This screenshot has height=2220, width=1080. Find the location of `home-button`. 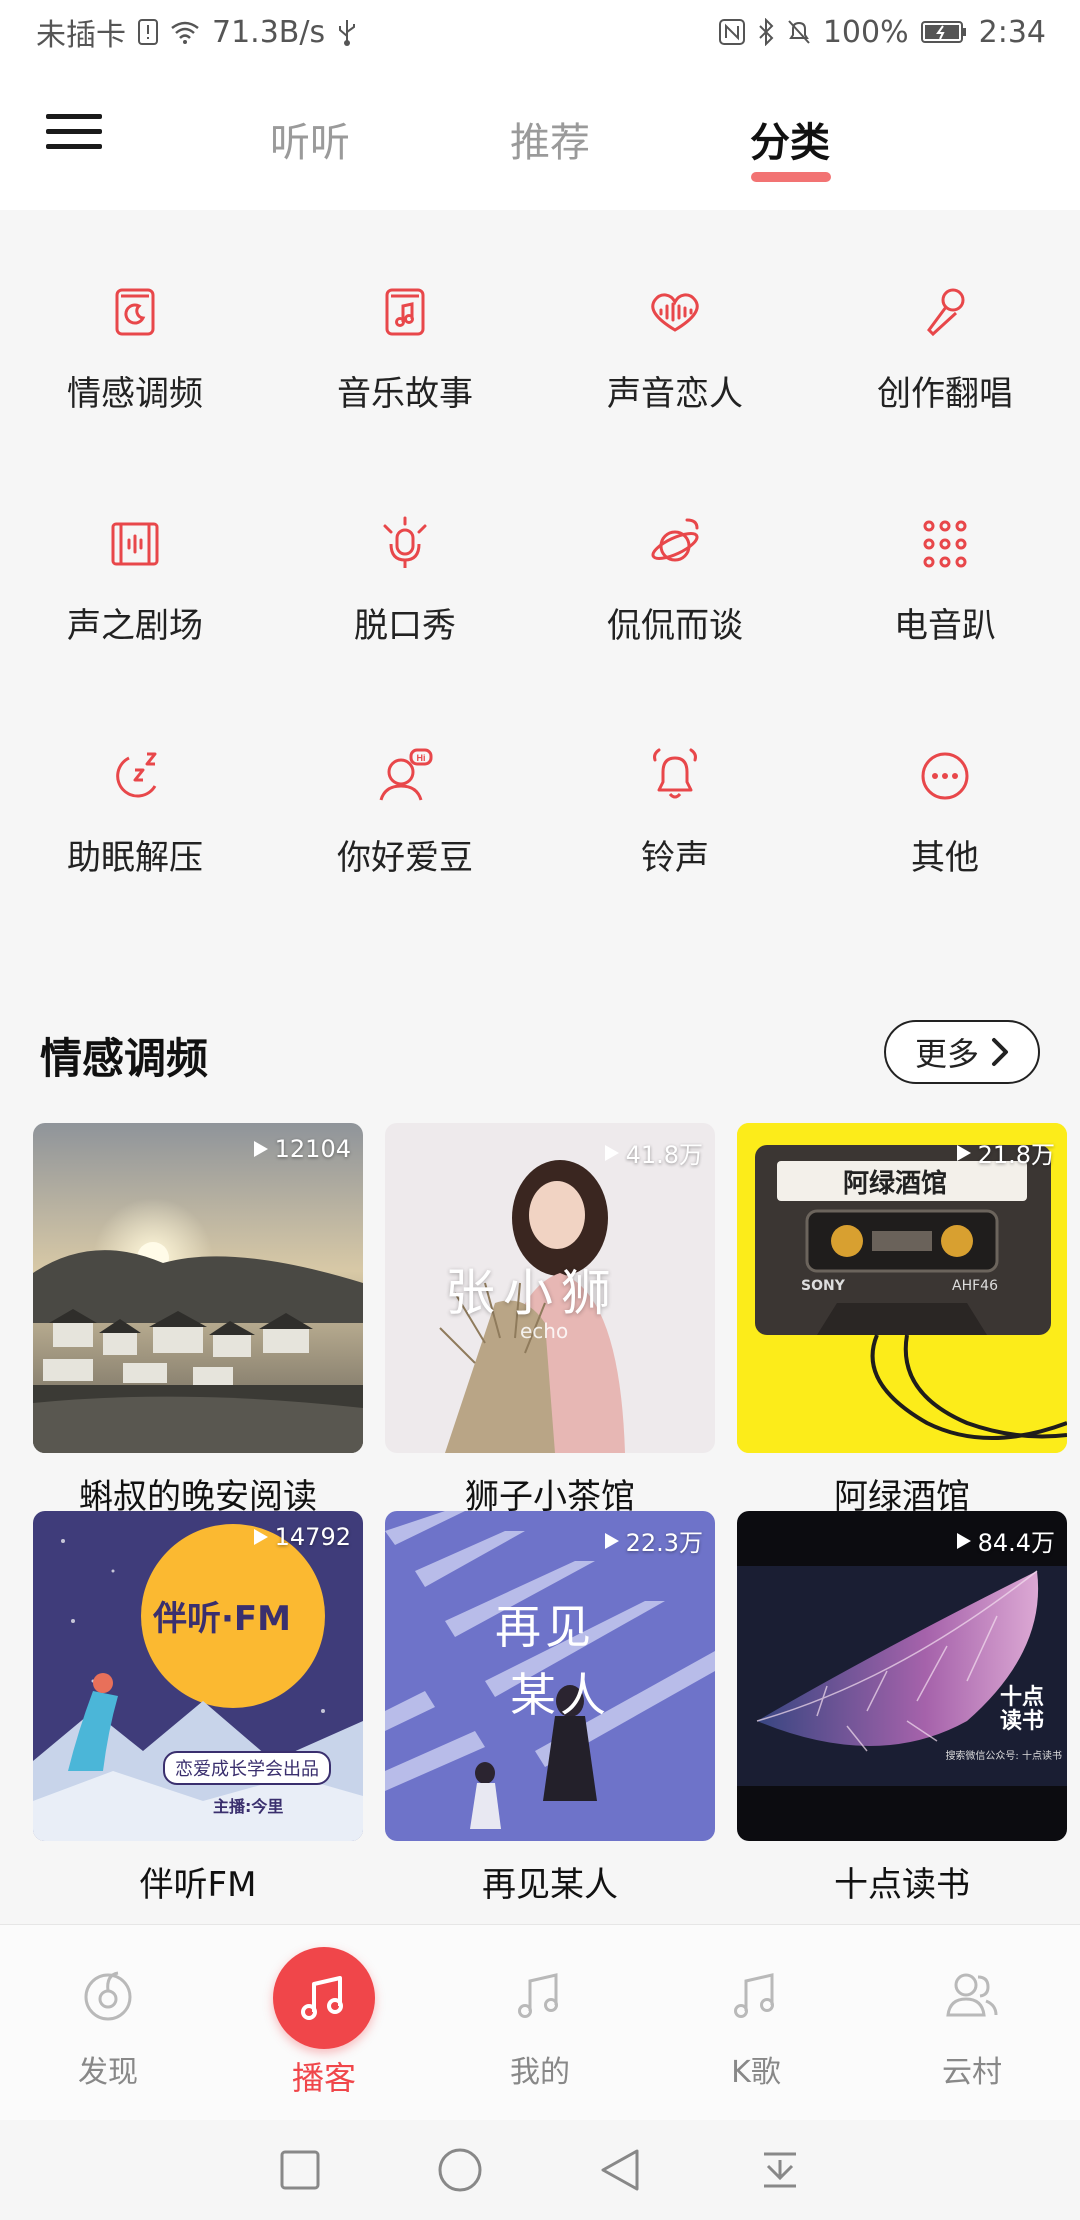

home-button is located at coordinates (460, 2170).